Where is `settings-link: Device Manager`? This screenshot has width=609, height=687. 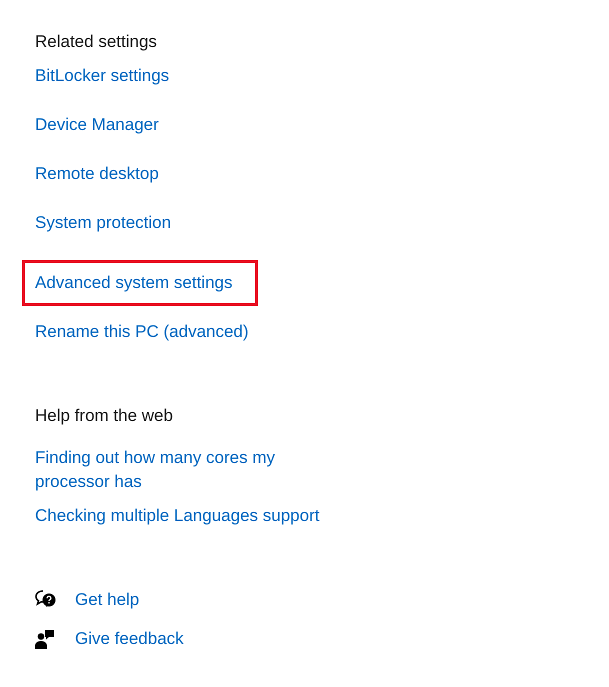 settings-link: Device Manager is located at coordinates (97, 125).